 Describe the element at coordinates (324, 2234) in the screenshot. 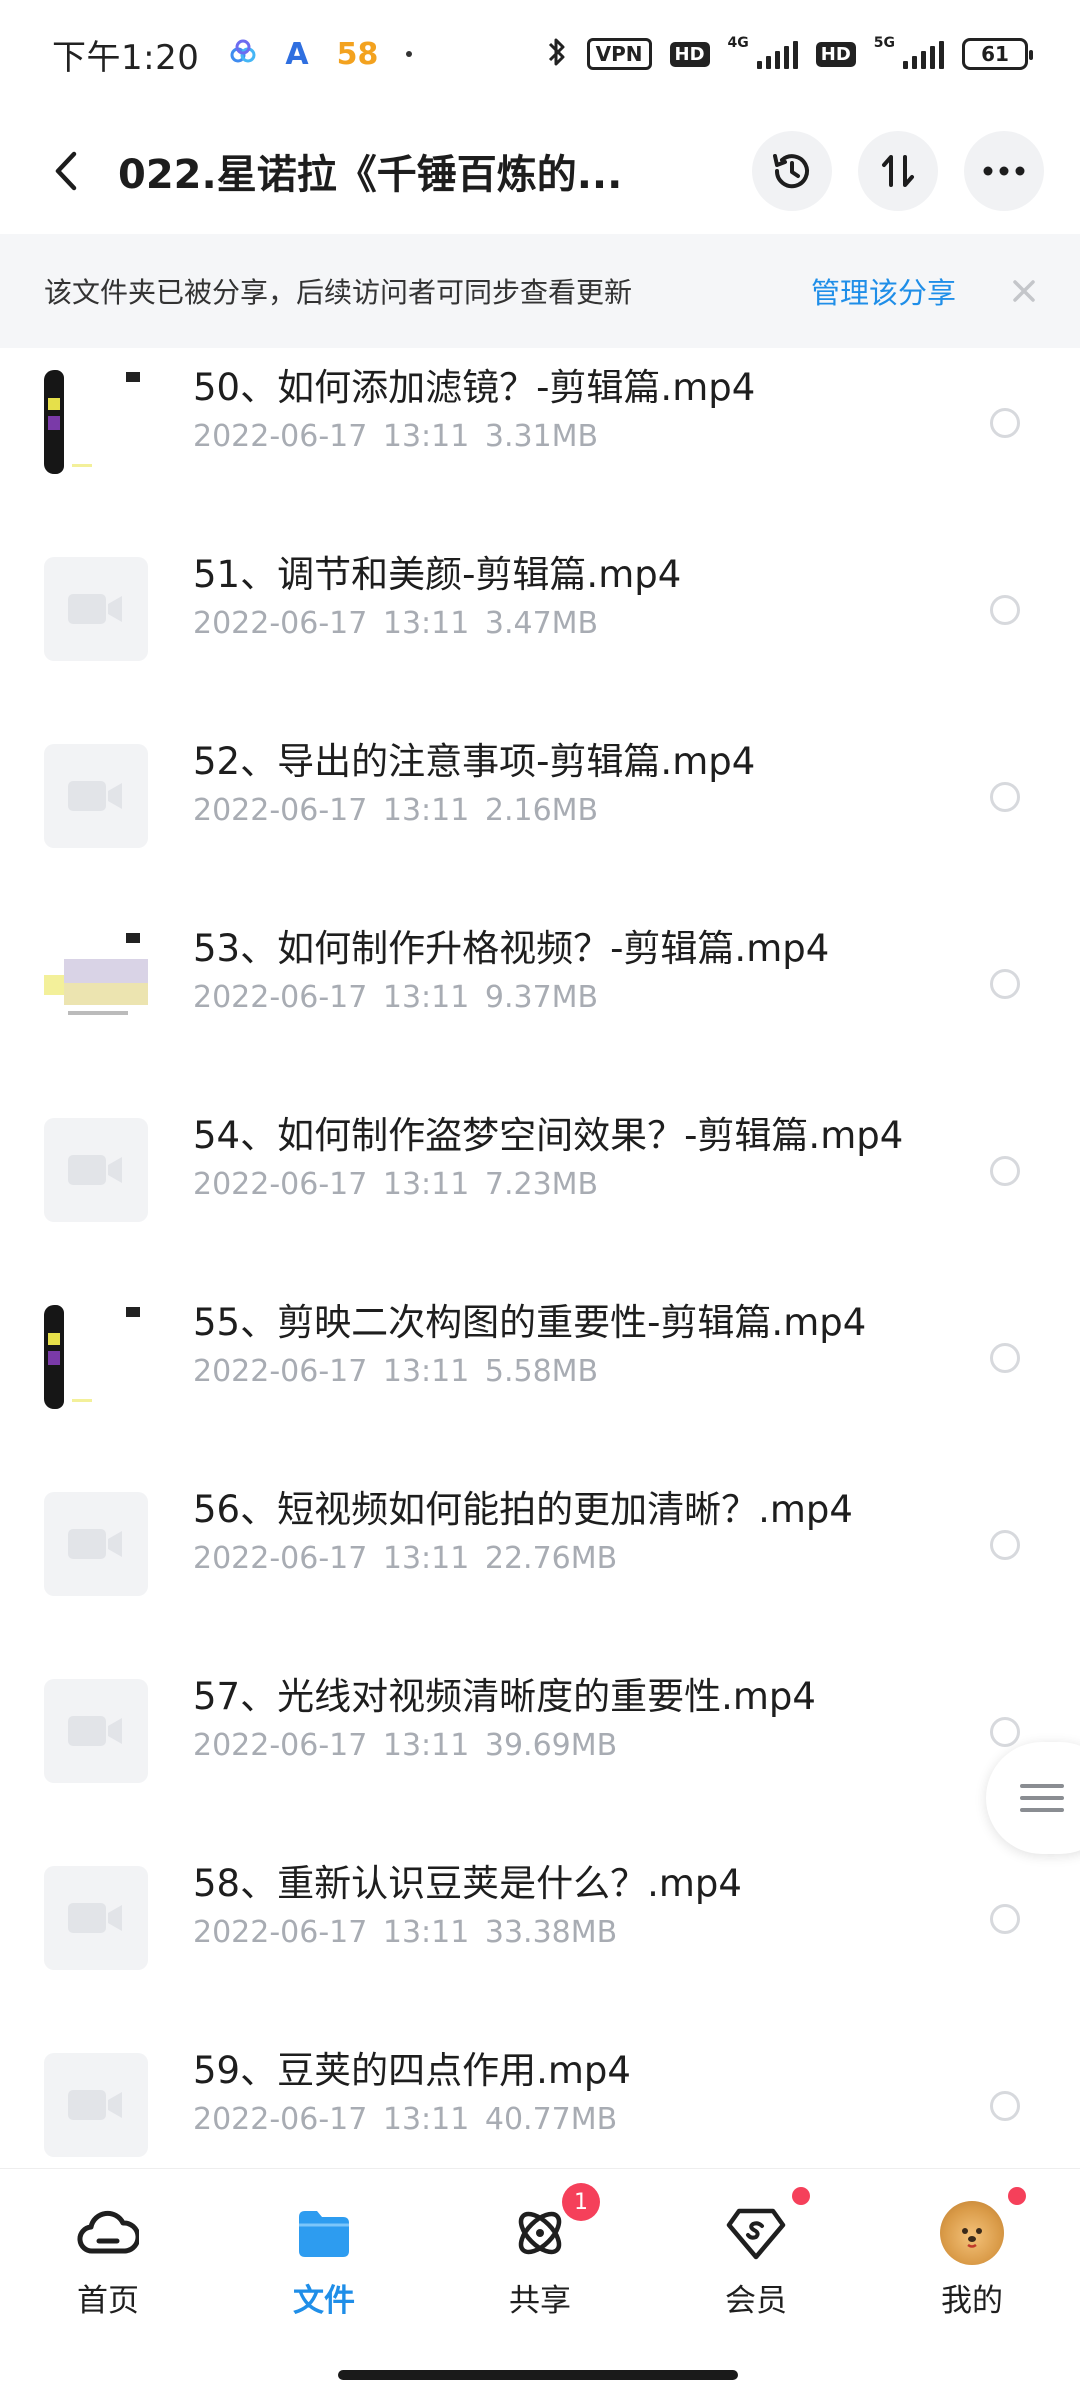

I see `folder-icon` at that location.